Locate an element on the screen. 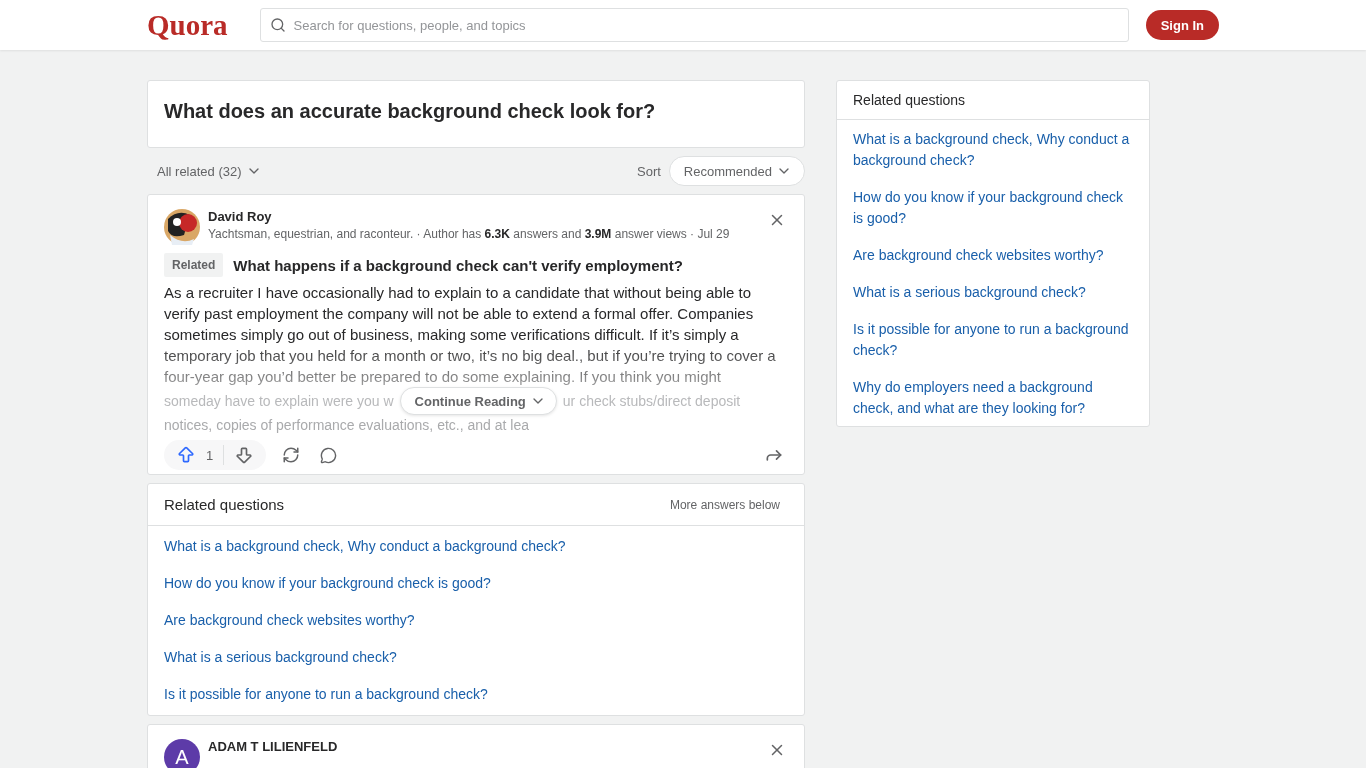  all-related-dropdown: All related (32) is located at coordinates (209, 171).